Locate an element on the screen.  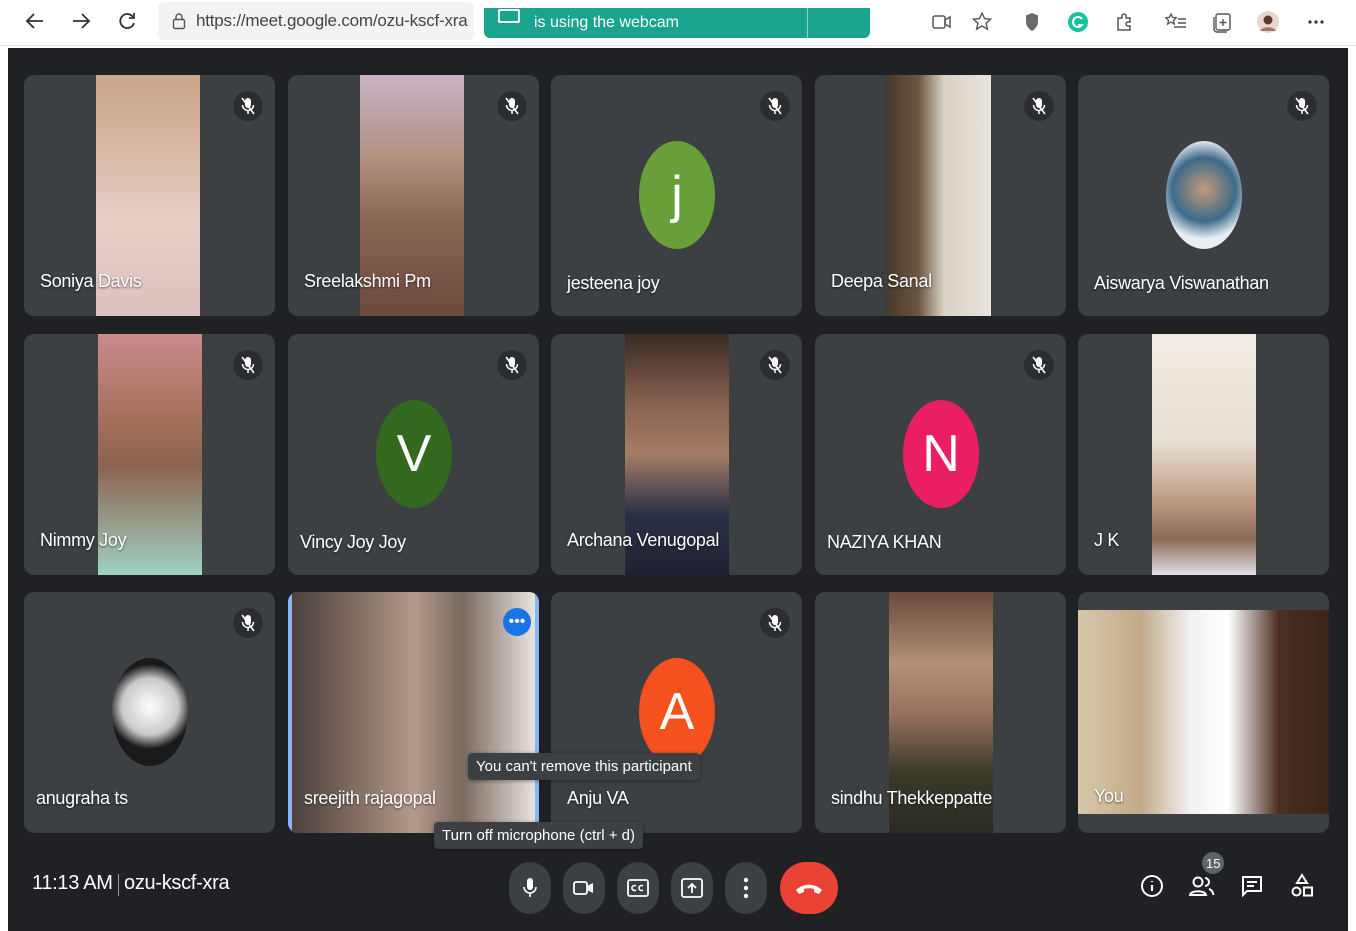
people-icon is located at coordinates (1201, 886).